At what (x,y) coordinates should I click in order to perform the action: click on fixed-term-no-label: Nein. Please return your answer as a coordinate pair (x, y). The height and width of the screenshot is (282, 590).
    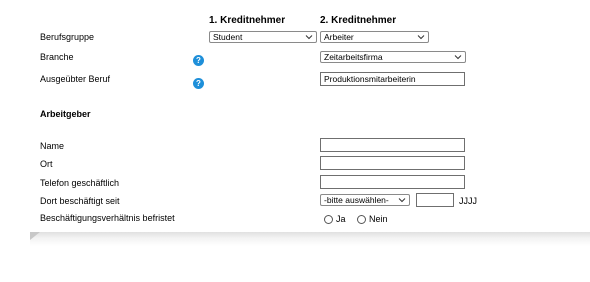
    Looking at the image, I should click on (378, 219).